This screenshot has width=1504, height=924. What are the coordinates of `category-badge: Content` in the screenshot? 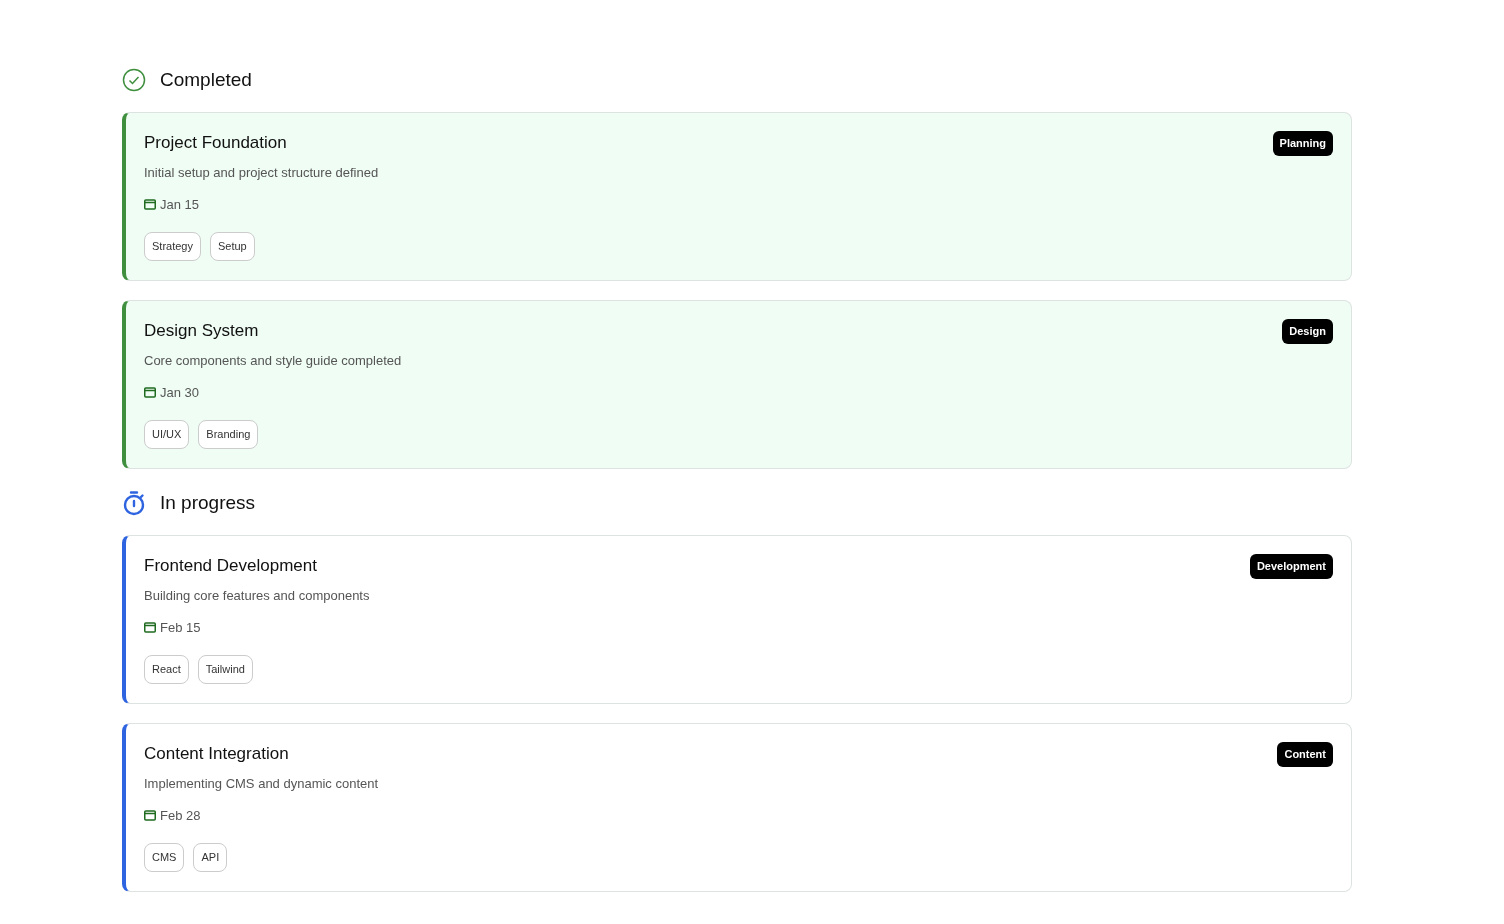 It's located at (1305, 754).